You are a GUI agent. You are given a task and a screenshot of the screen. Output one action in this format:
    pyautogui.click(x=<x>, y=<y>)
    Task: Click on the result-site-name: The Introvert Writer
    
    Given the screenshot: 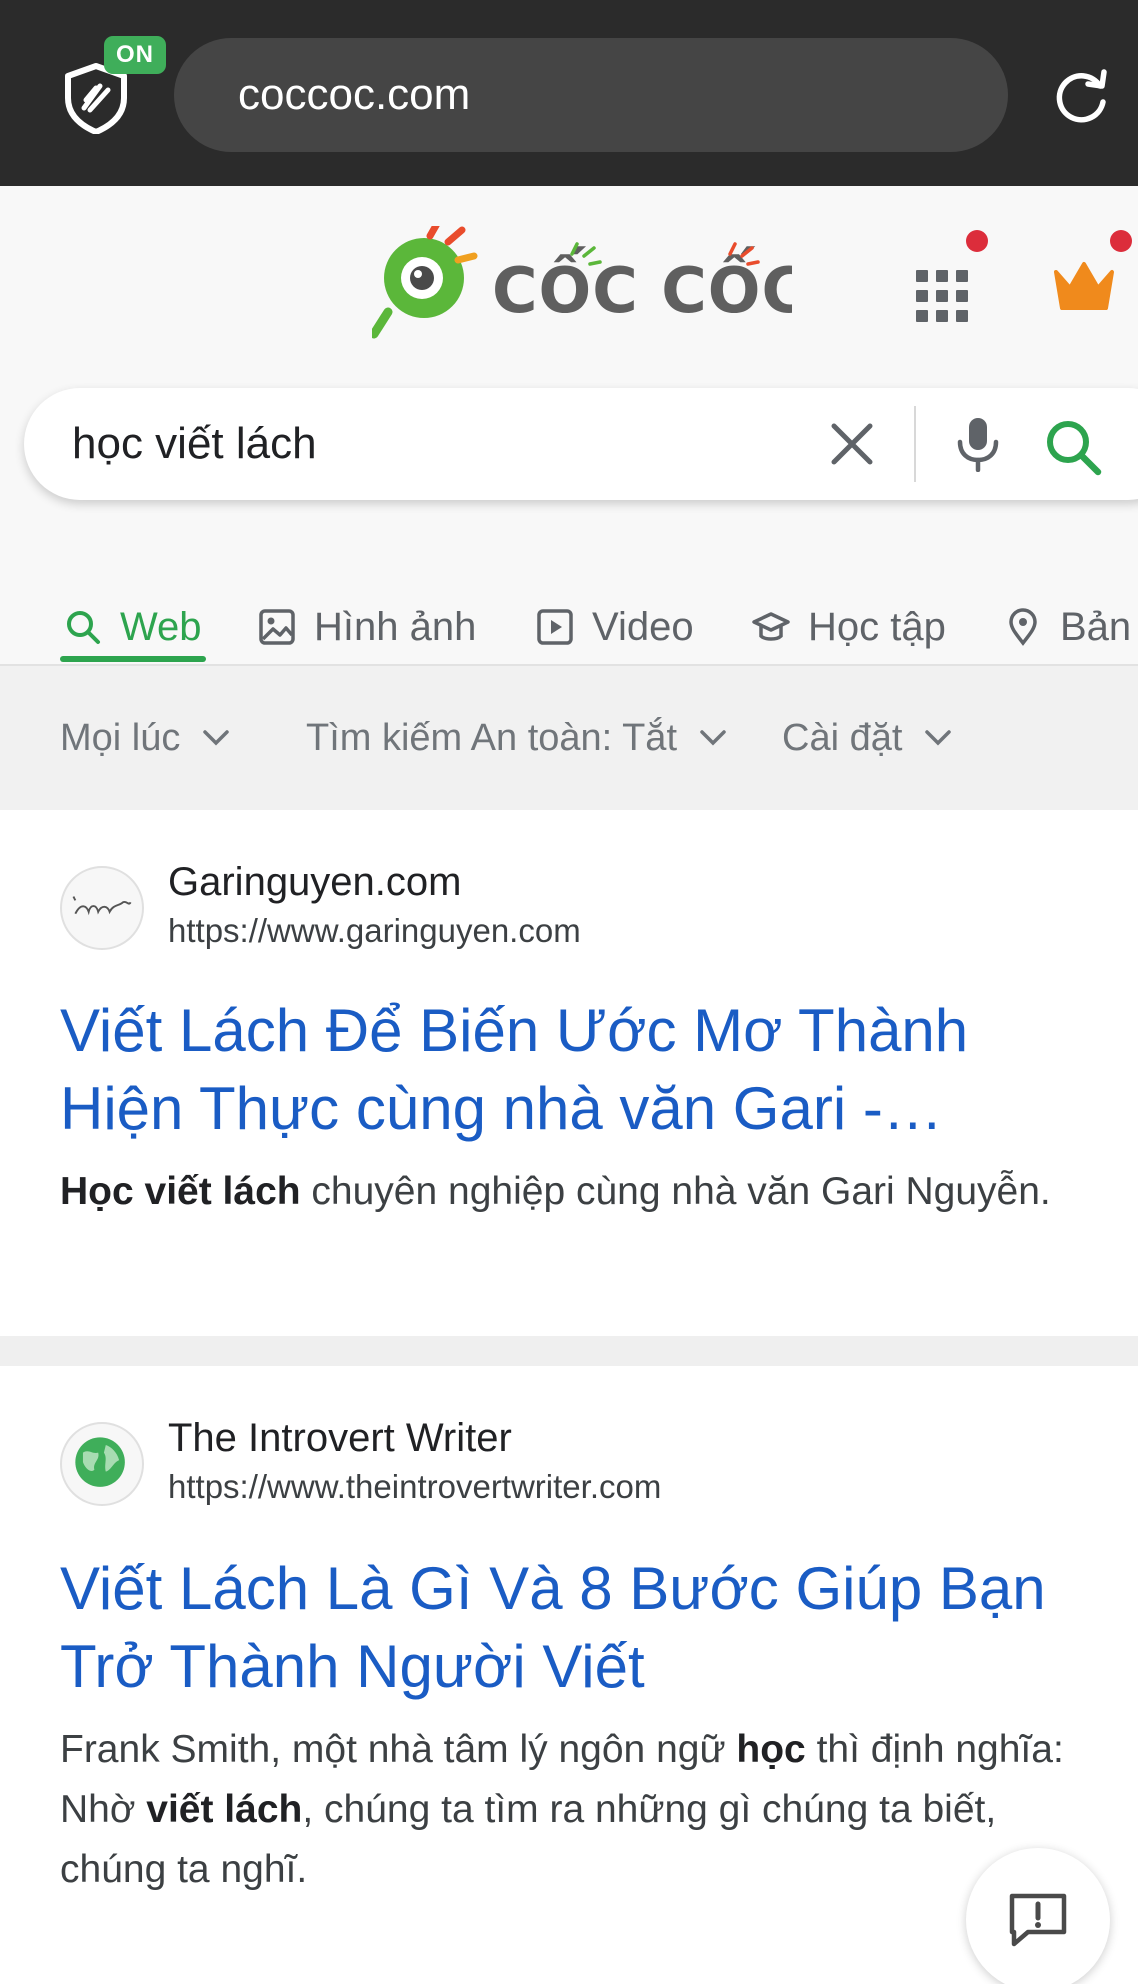 What is the action you would take?
    pyautogui.click(x=340, y=1438)
    